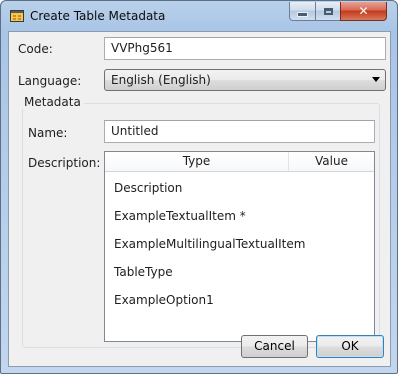 The height and width of the screenshot is (374, 398). Describe the element at coordinates (209, 244) in the screenshot. I see `grid-row: ExampleMultilingualTextualItem` at that location.